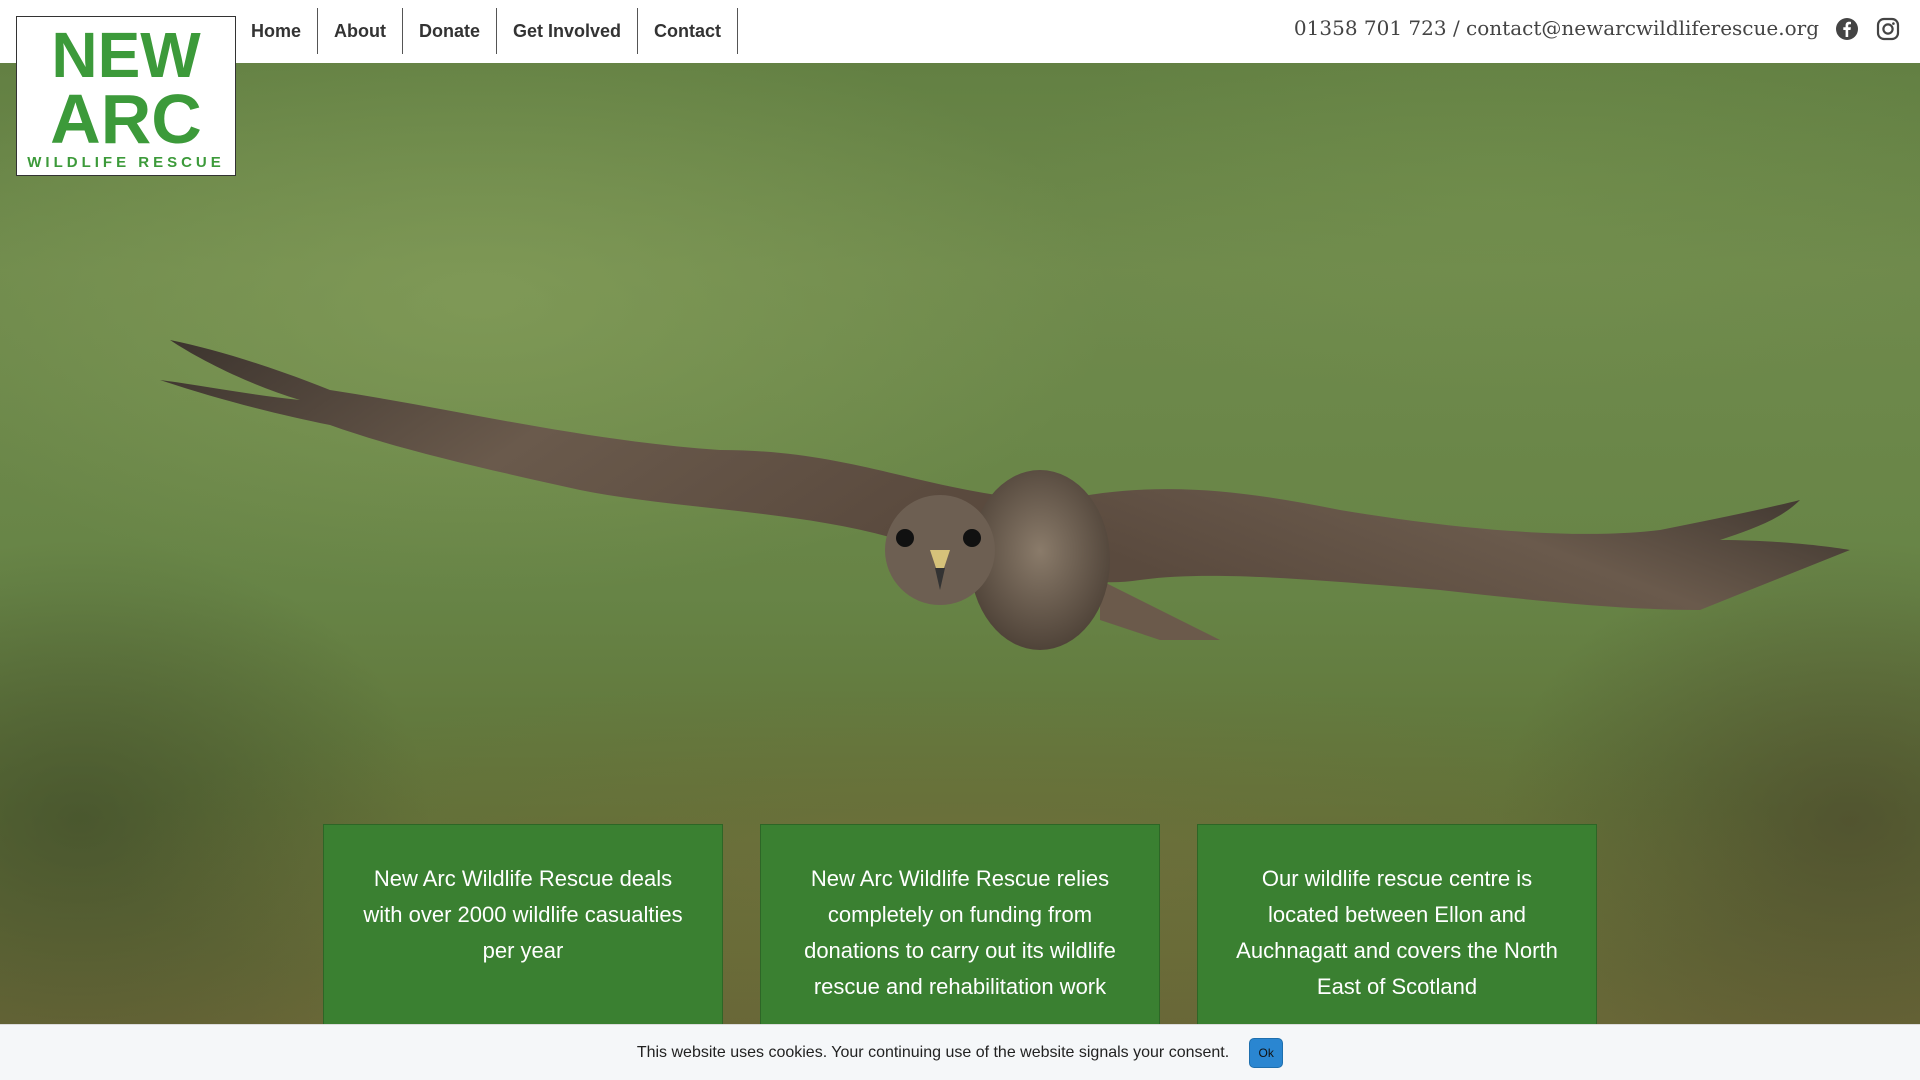  I want to click on logo-word-arc: ARC, so click(126, 119).